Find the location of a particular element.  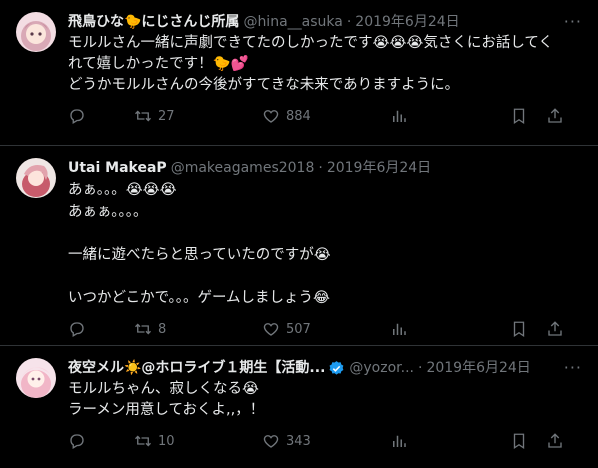

retweet-button: 8 is located at coordinates (198, 329).